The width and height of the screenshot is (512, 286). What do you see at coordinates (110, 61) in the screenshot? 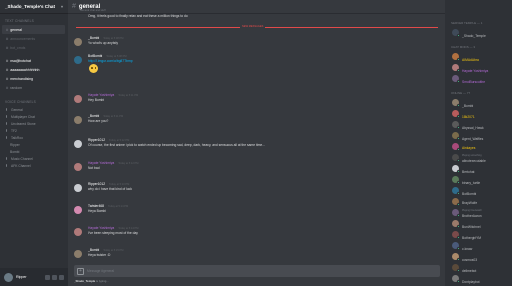
I see `message-link: http://i.imgur.com/a/bg87Tbmp` at bounding box center [110, 61].